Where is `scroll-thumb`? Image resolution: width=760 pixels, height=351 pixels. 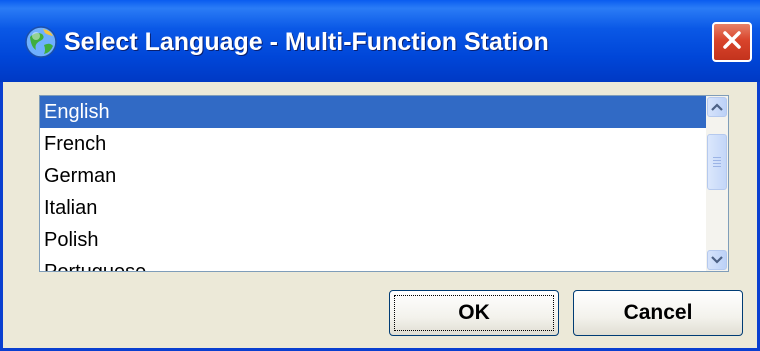
scroll-thumb is located at coordinates (717, 162).